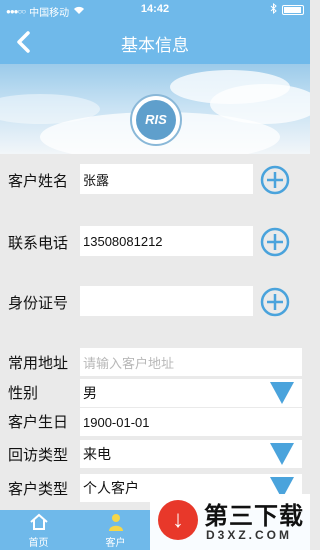 The height and width of the screenshot is (550, 320). Describe the element at coordinates (38, 455) in the screenshot. I see `visit-type-label: 回访类型` at that location.